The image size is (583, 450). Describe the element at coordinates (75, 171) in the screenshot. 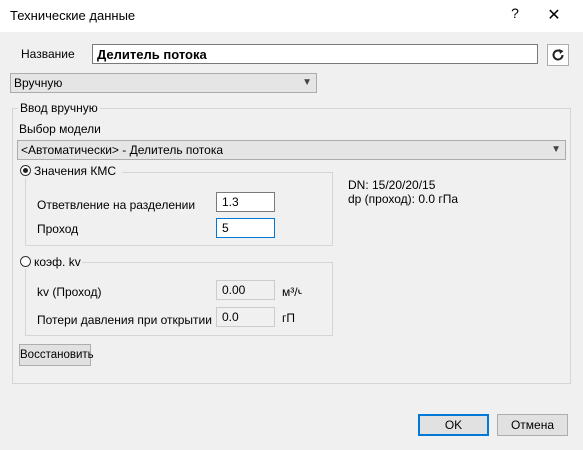

I see `kmc-group-title: Значения КМС` at that location.